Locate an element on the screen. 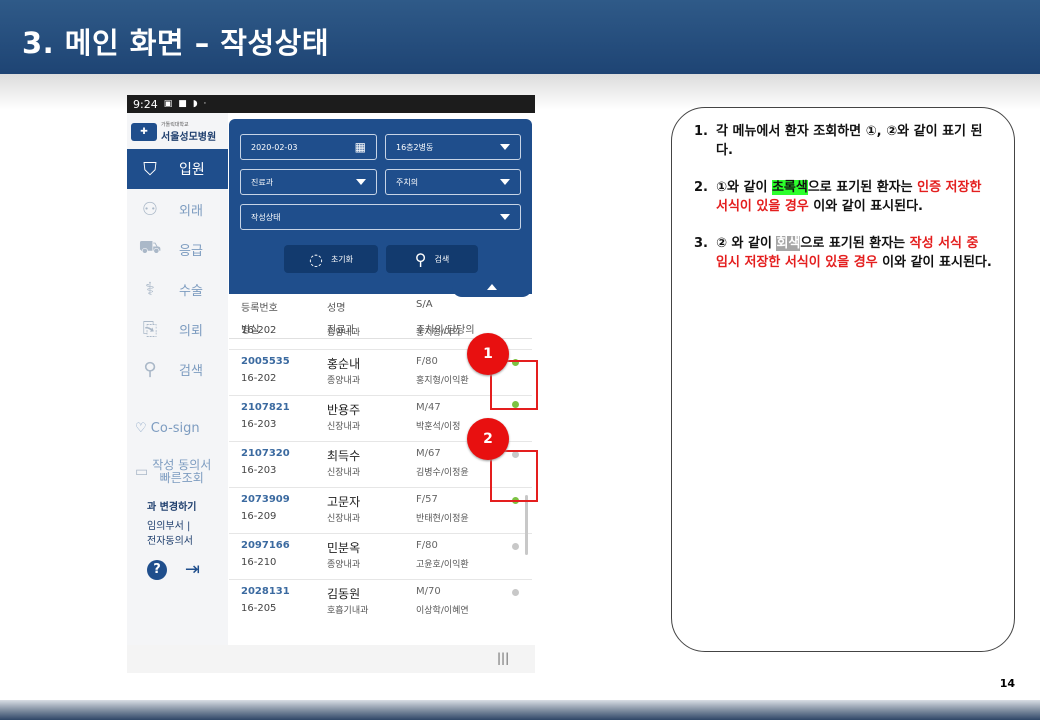  sidebar-item-label: 검색 is located at coordinates (191, 371).